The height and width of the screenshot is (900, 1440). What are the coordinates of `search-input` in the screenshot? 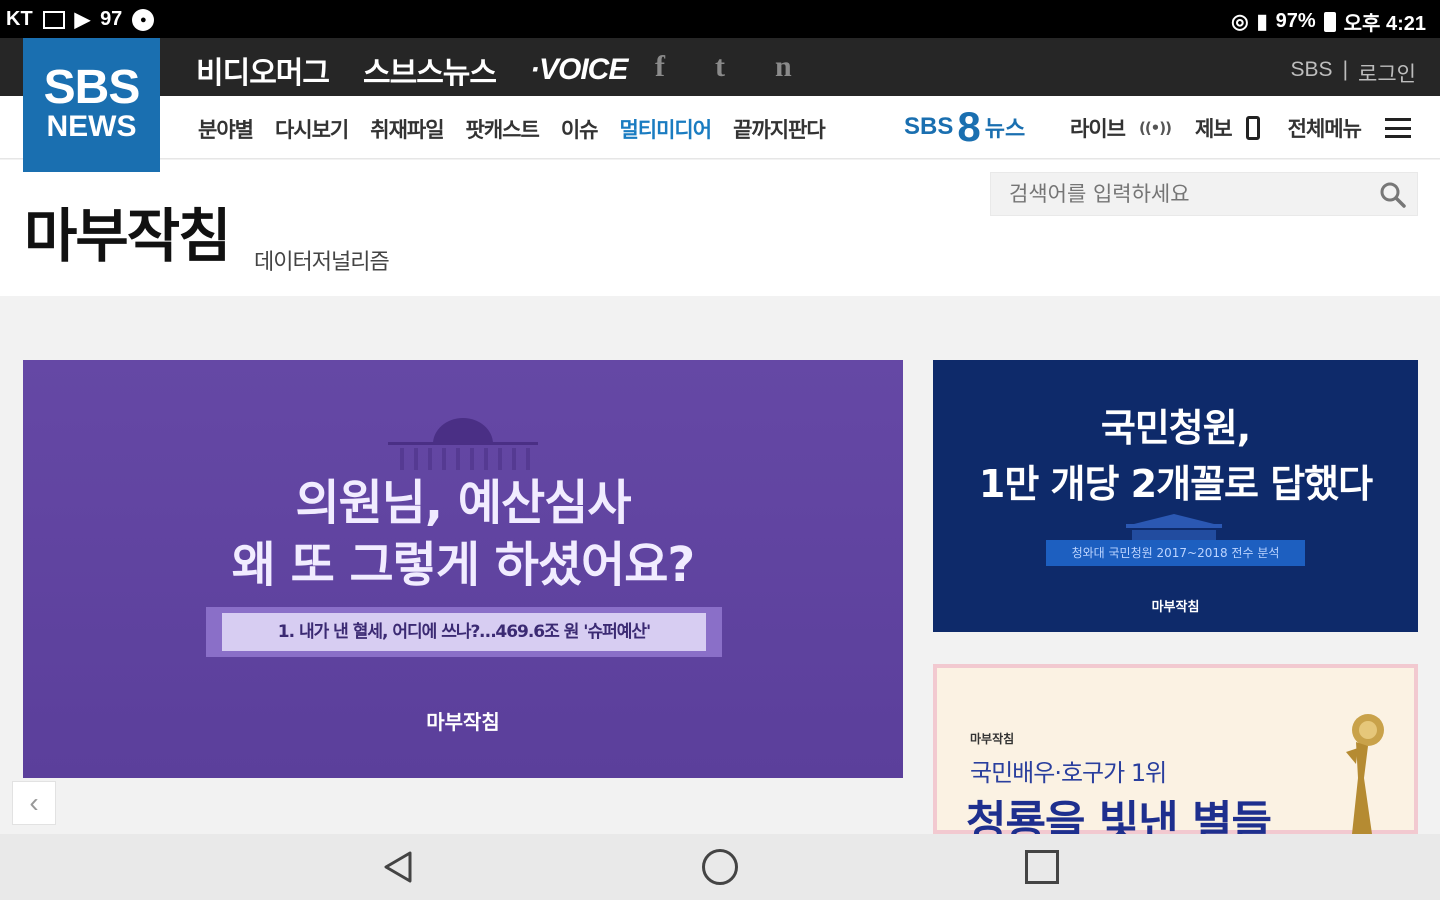 It's located at (1181, 194).